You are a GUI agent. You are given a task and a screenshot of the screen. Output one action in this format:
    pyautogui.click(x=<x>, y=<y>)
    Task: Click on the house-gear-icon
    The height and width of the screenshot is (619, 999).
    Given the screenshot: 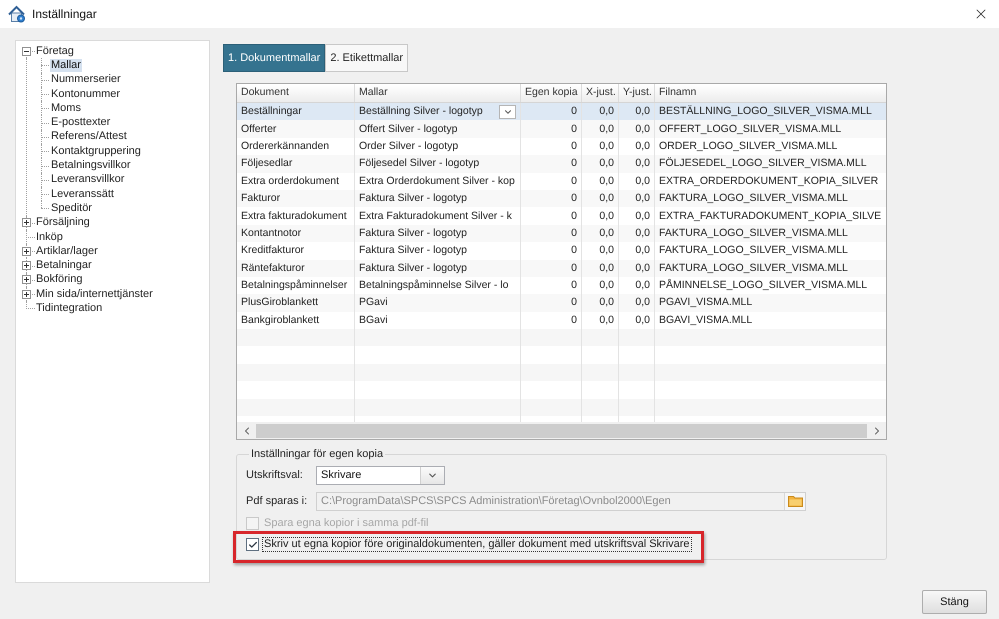 What is the action you would take?
    pyautogui.click(x=17, y=14)
    